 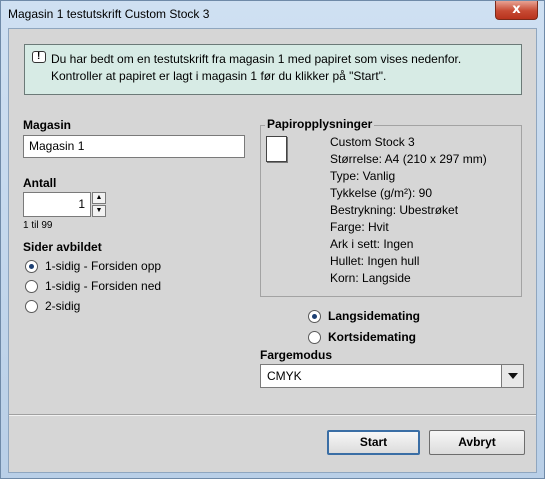 What do you see at coordinates (103, 286) in the screenshot?
I see `radio-label: 1-sidig - Forsiden ned` at bounding box center [103, 286].